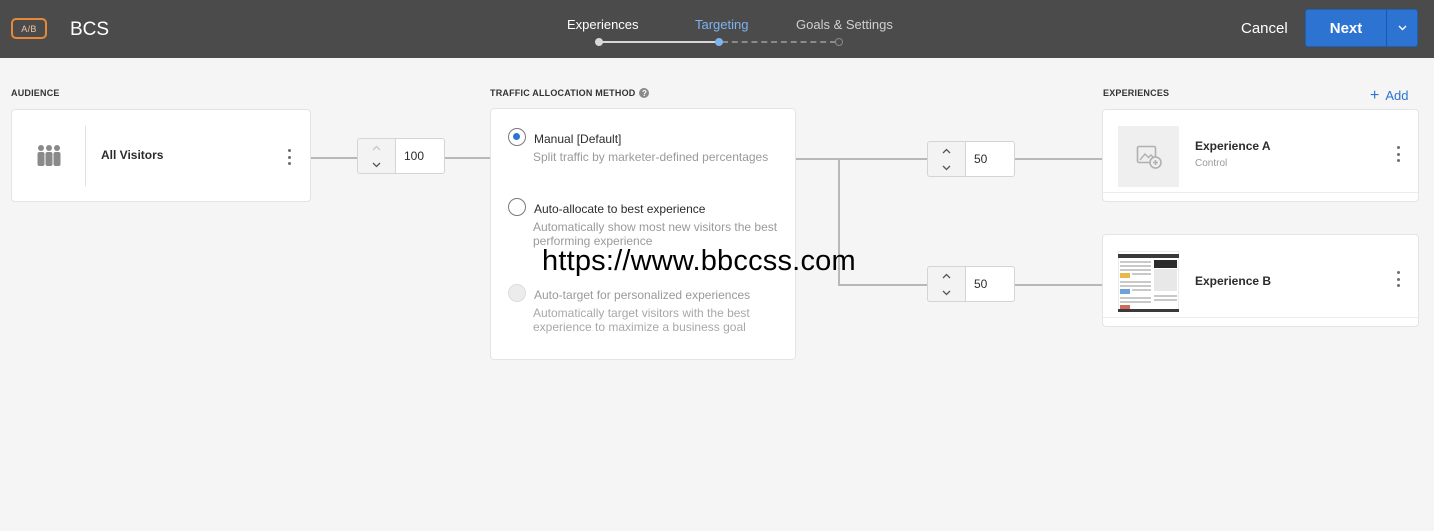 Image resolution: width=1434 pixels, height=531 pixels. What do you see at coordinates (29, 28) in the screenshot?
I see `ab-test-badge: A/B` at bounding box center [29, 28].